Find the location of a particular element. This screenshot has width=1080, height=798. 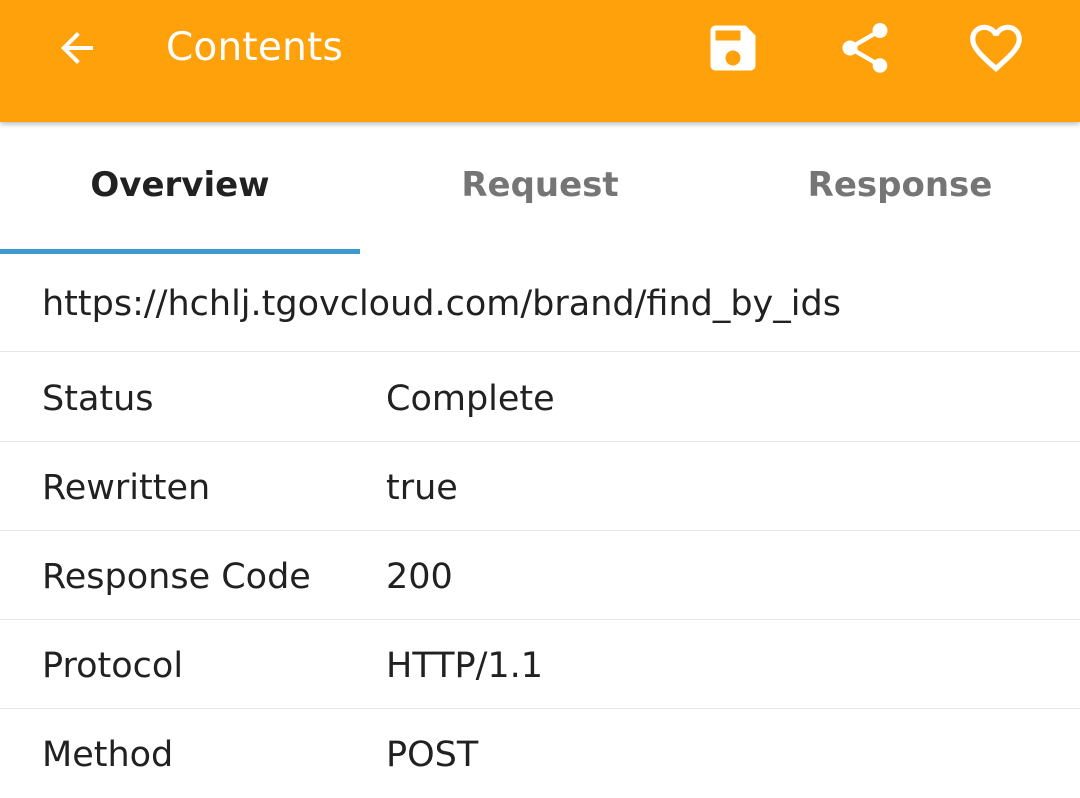

row-key: Status is located at coordinates (98, 399).